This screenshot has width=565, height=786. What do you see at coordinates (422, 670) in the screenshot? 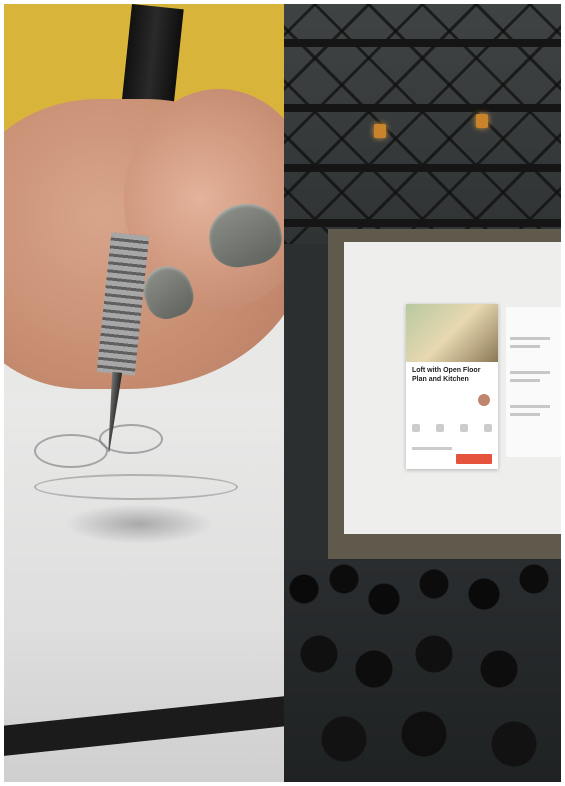
I see `audience-silhouettes` at bounding box center [422, 670].